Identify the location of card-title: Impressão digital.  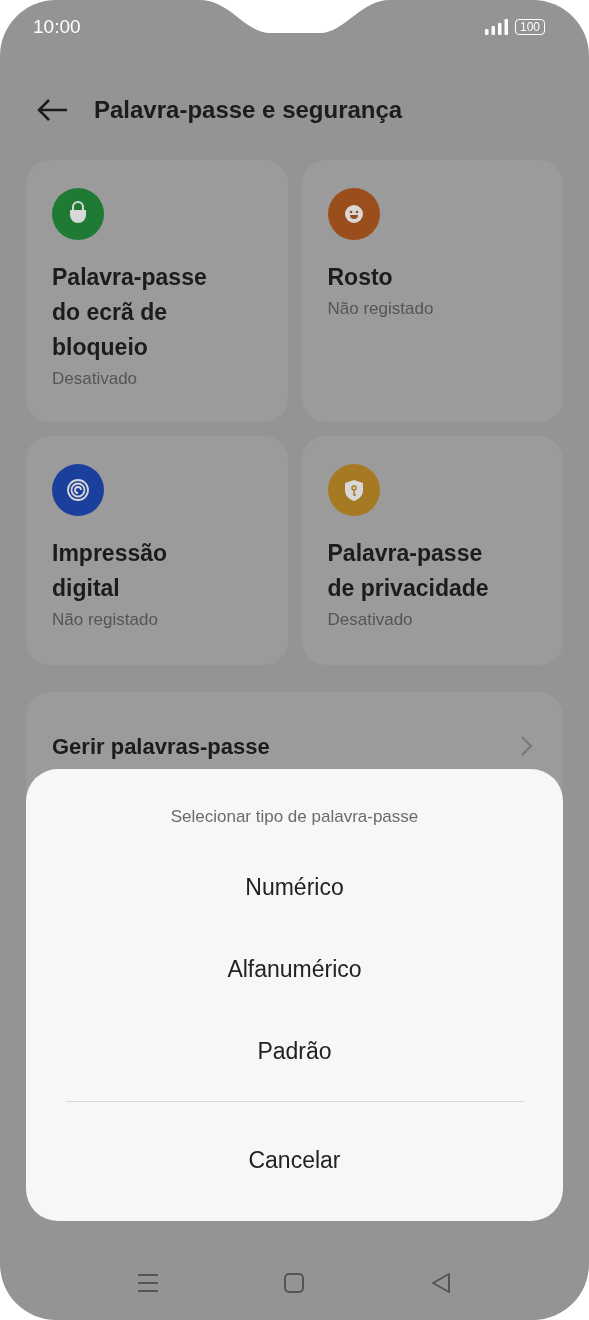
(110, 571).